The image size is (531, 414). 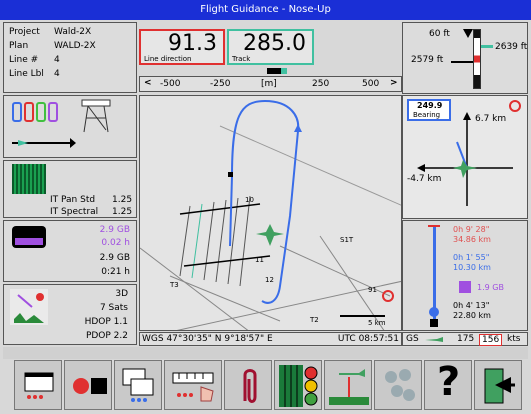 I want to click on window-icon, so click(x=39, y=385).